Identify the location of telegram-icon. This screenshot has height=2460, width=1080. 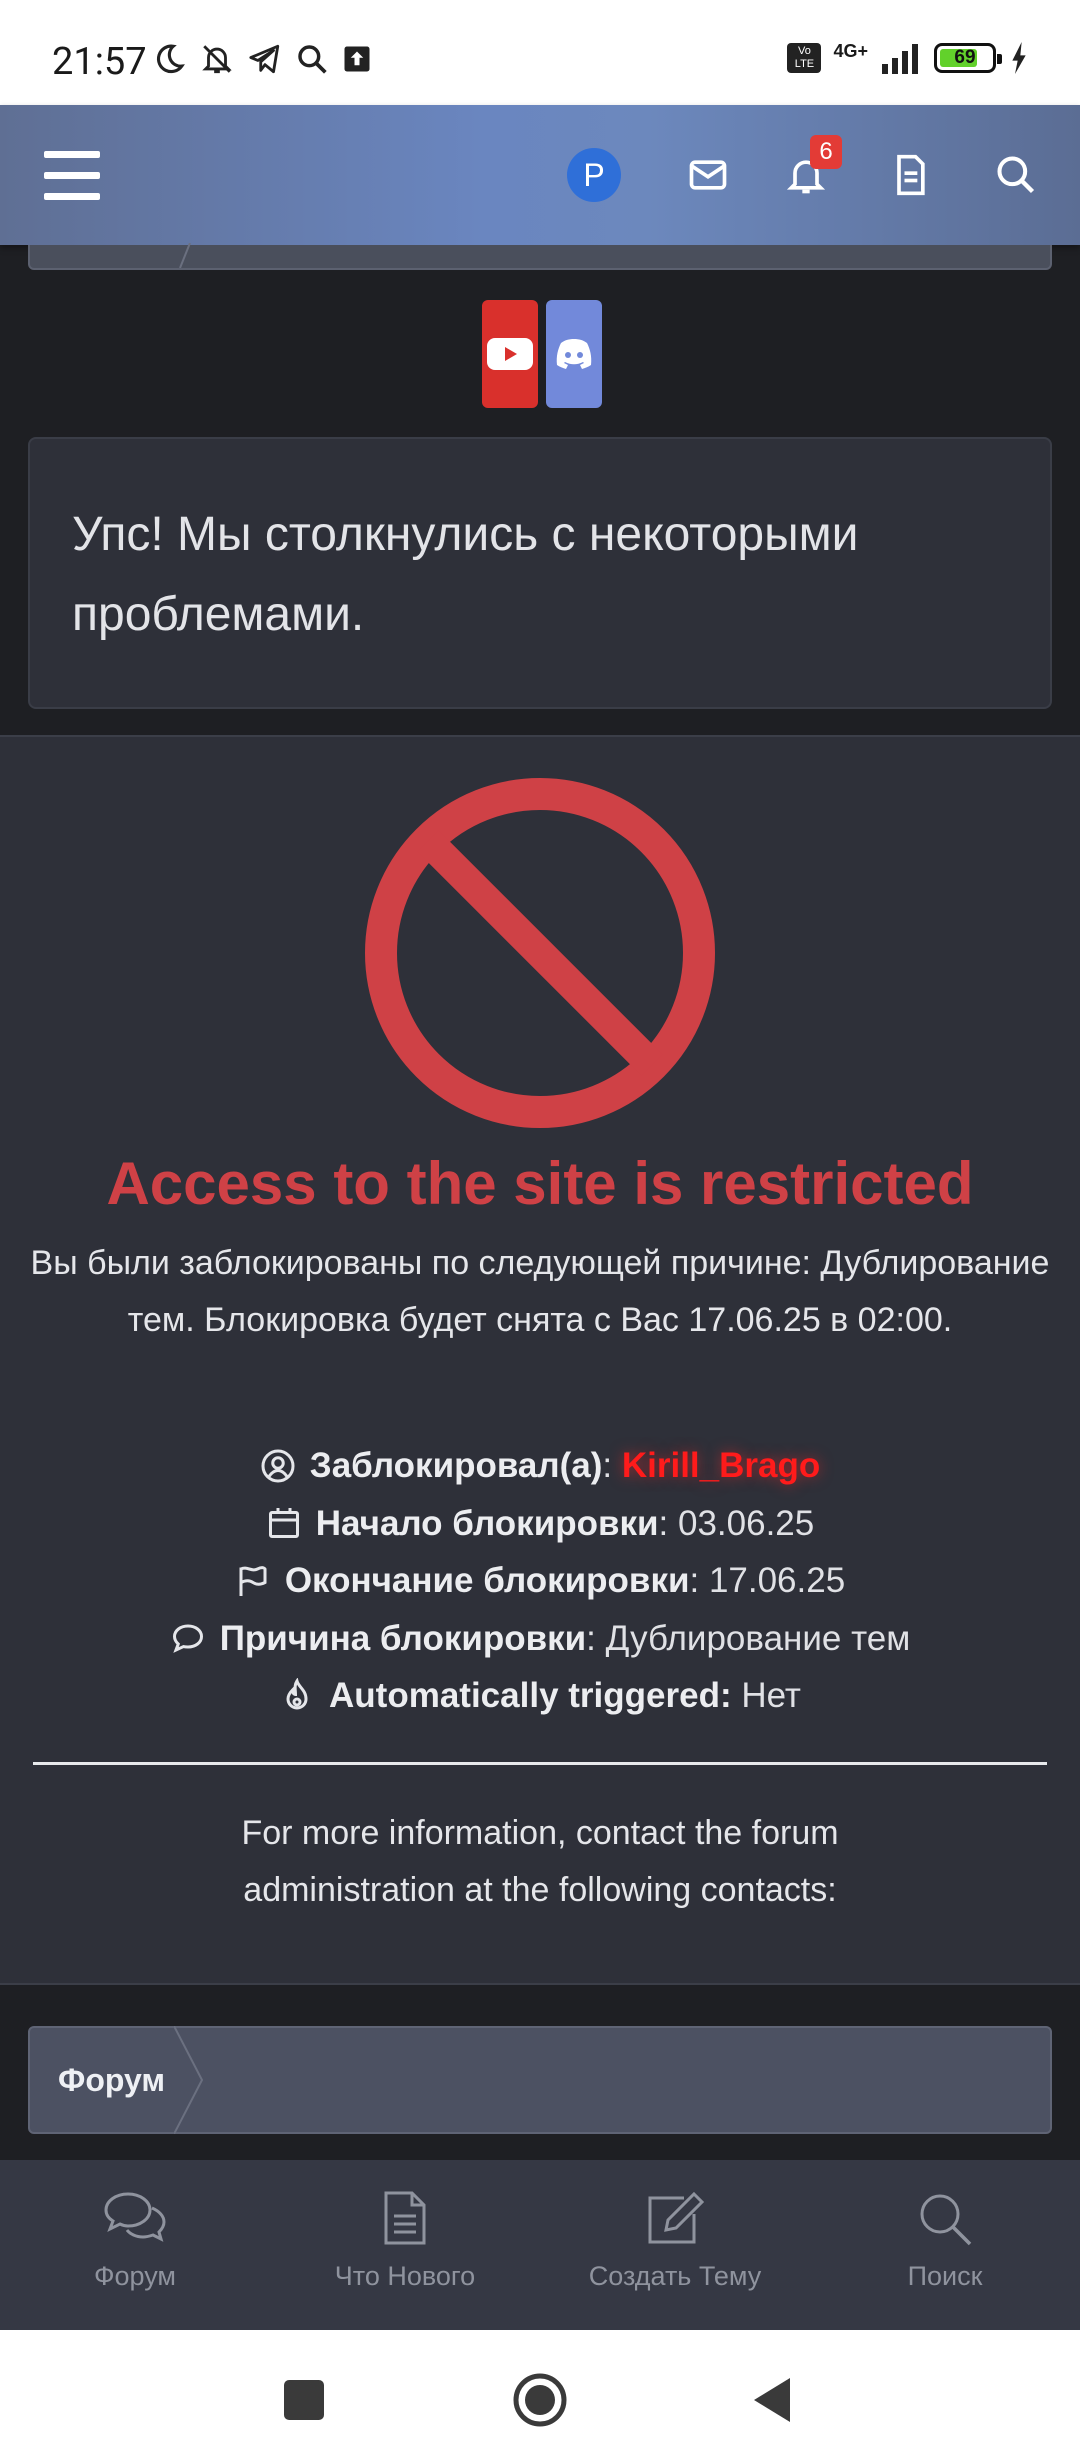
(264, 59).